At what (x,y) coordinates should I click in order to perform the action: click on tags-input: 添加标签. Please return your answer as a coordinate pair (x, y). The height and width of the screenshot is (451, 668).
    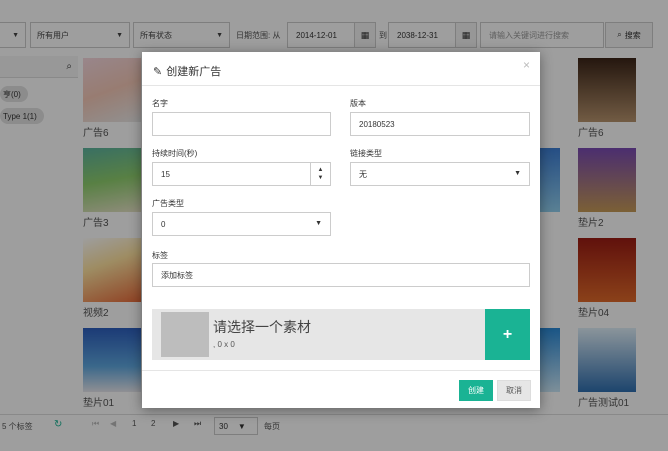
    Looking at the image, I should click on (341, 275).